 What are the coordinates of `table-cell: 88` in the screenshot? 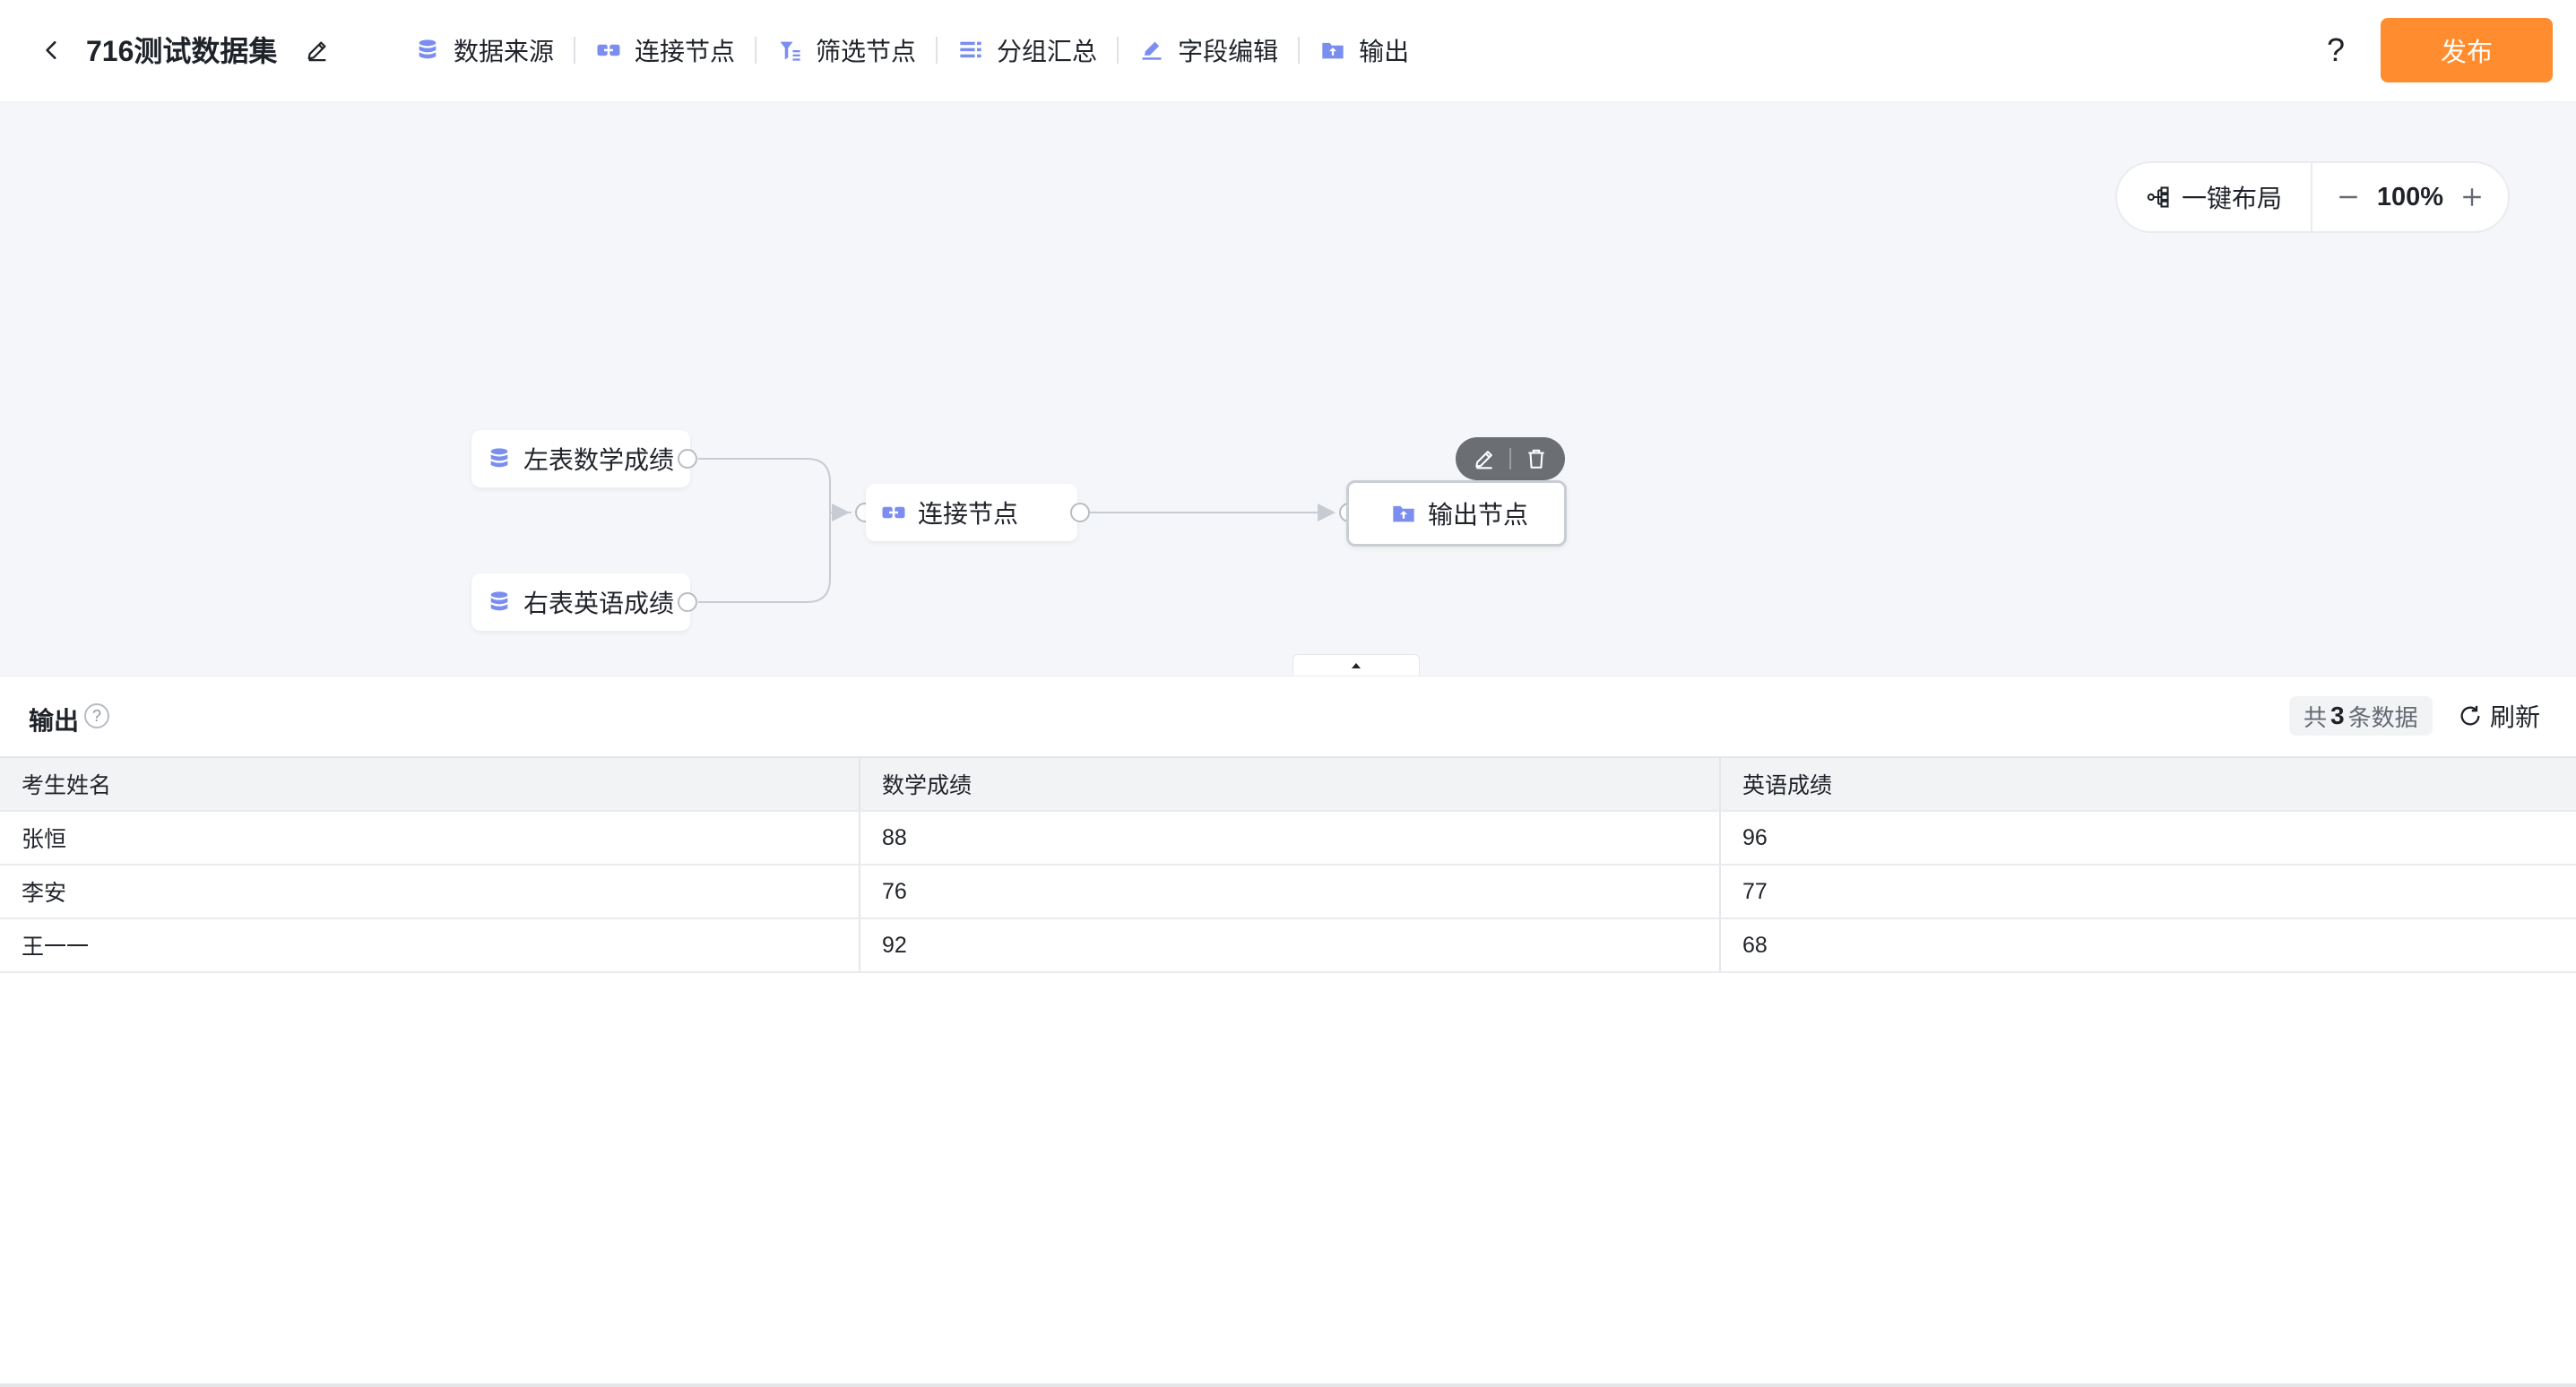 It's located at (1290, 838).